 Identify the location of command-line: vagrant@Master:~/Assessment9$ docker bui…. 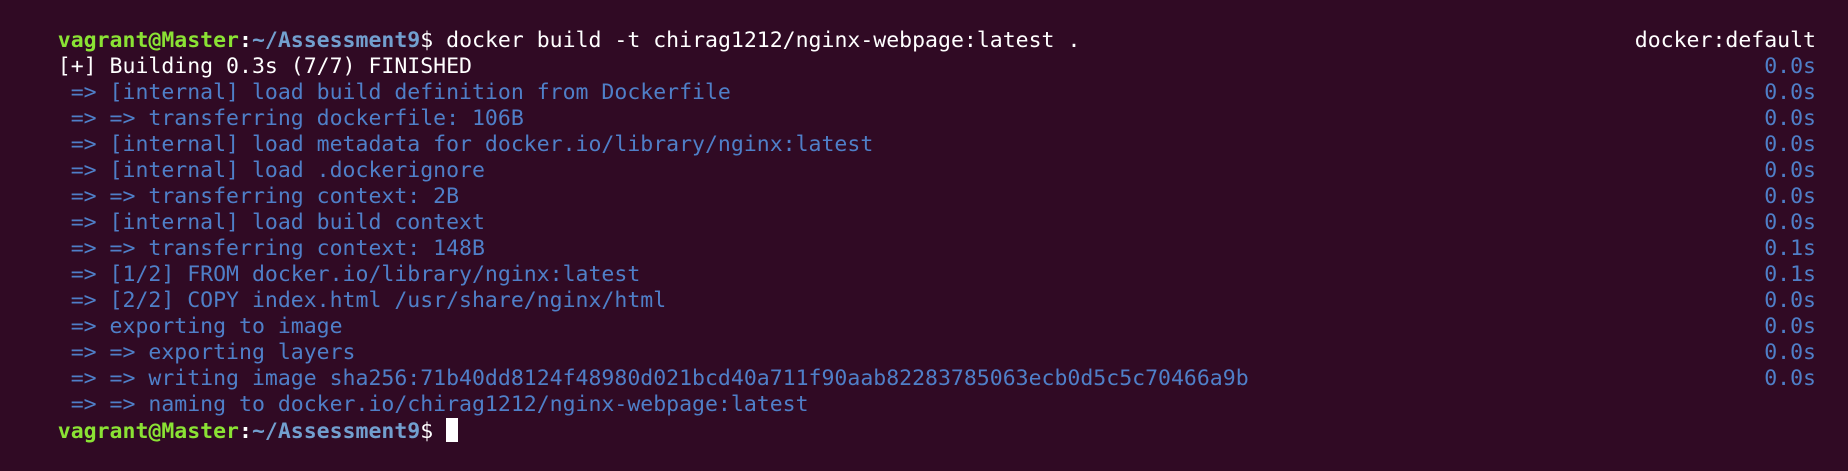
(911, 27).